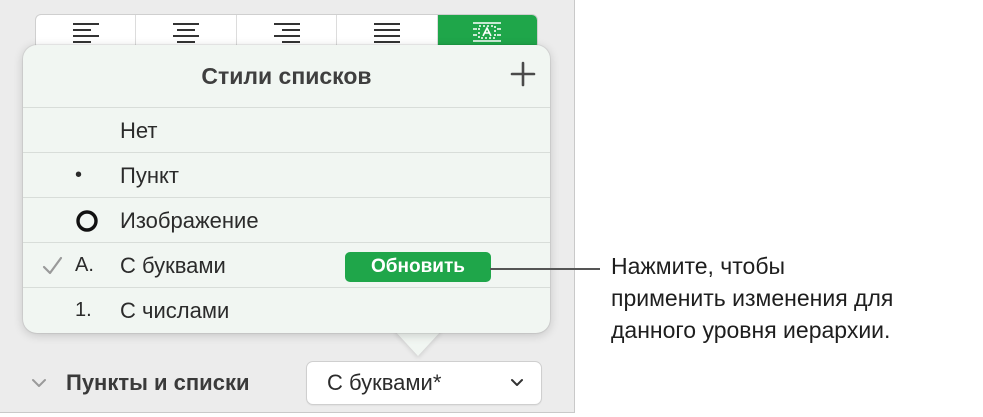 The image size is (983, 417). Describe the element at coordinates (84, 265) in the screenshot. I see `letter-marker: A.` at that location.